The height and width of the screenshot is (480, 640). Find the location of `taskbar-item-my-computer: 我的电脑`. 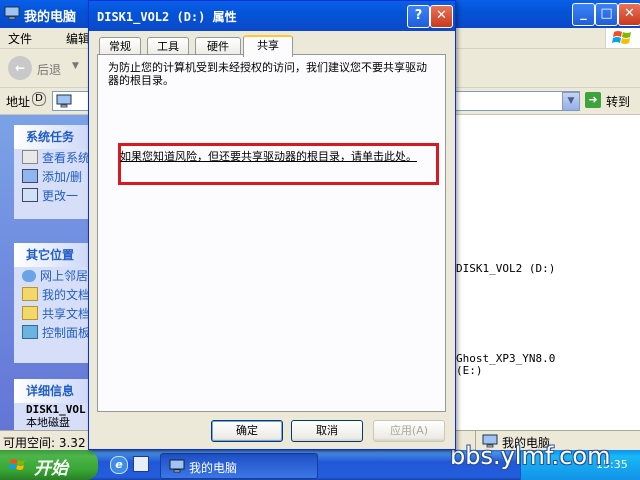

taskbar-item-my-computer: 我的电脑 is located at coordinates (239, 466).